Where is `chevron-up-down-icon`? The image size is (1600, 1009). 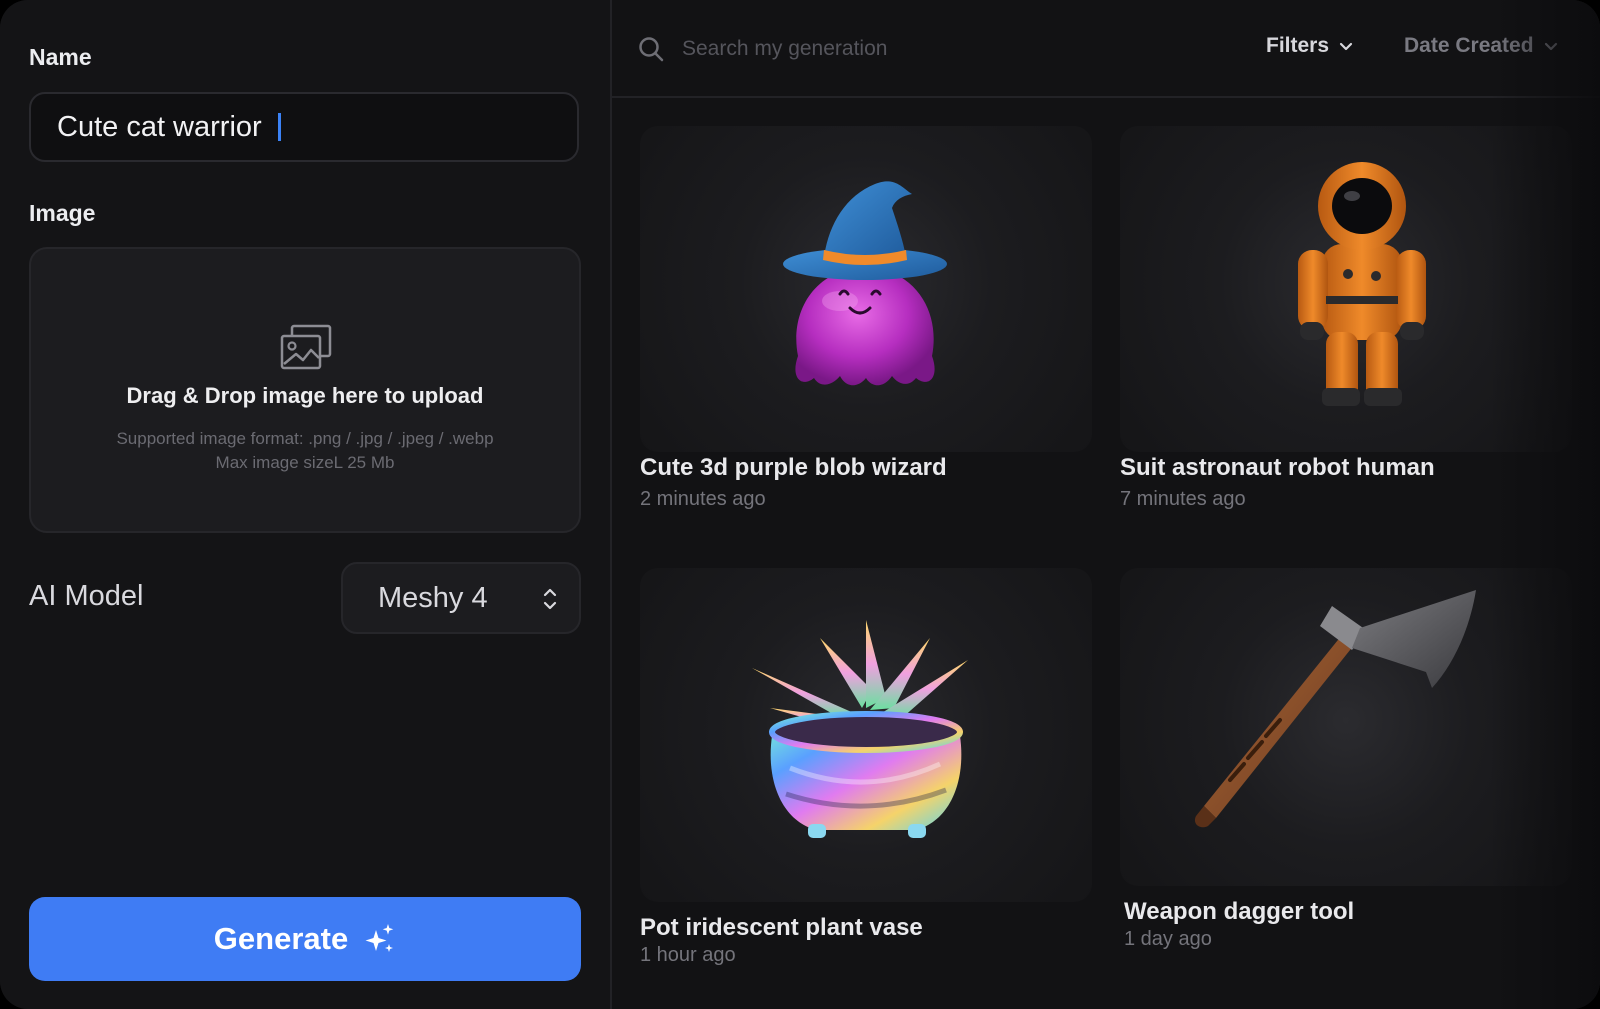
chevron-up-down-icon is located at coordinates (550, 599).